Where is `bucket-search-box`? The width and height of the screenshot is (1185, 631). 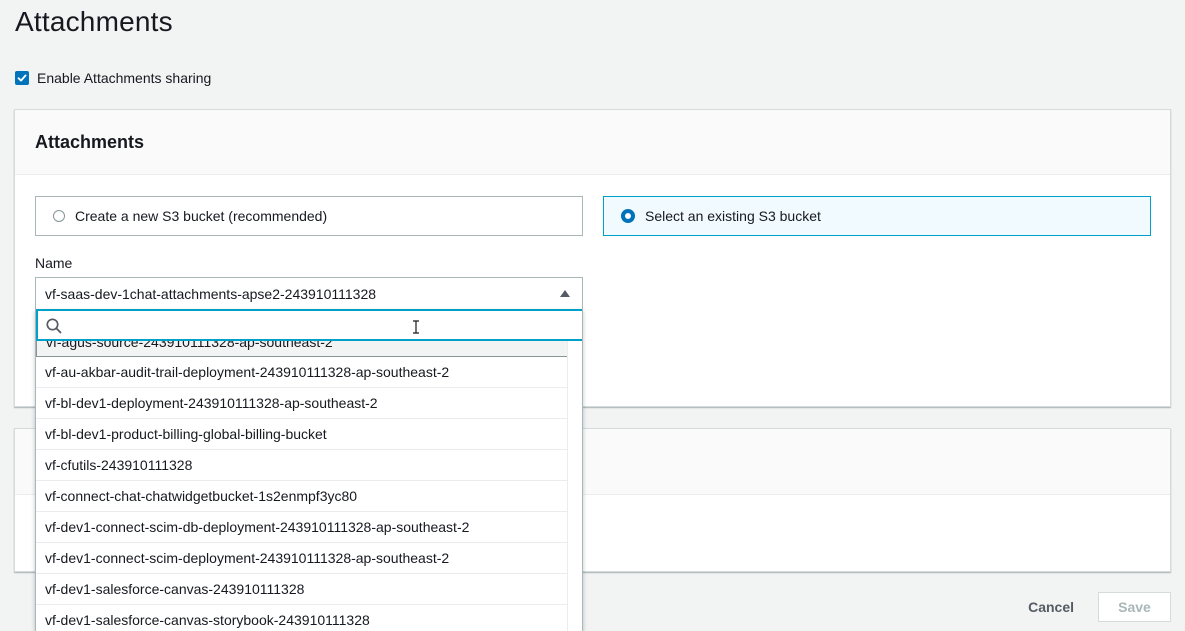
bucket-search-box is located at coordinates (309, 325).